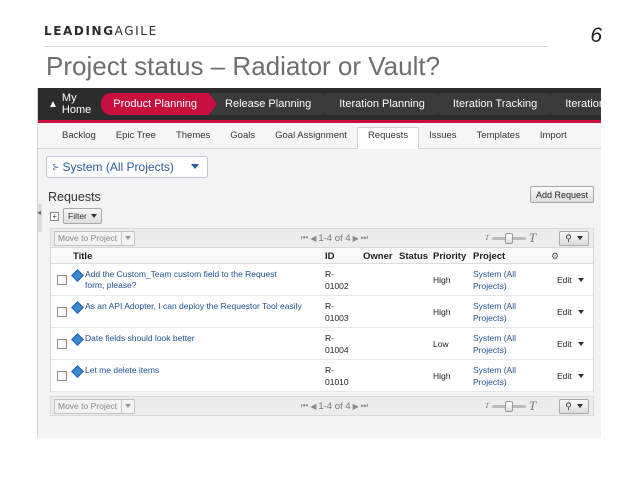  What do you see at coordinates (82, 256) in the screenshot?
I see `col-title: Title` at bounding box center [82, 256].